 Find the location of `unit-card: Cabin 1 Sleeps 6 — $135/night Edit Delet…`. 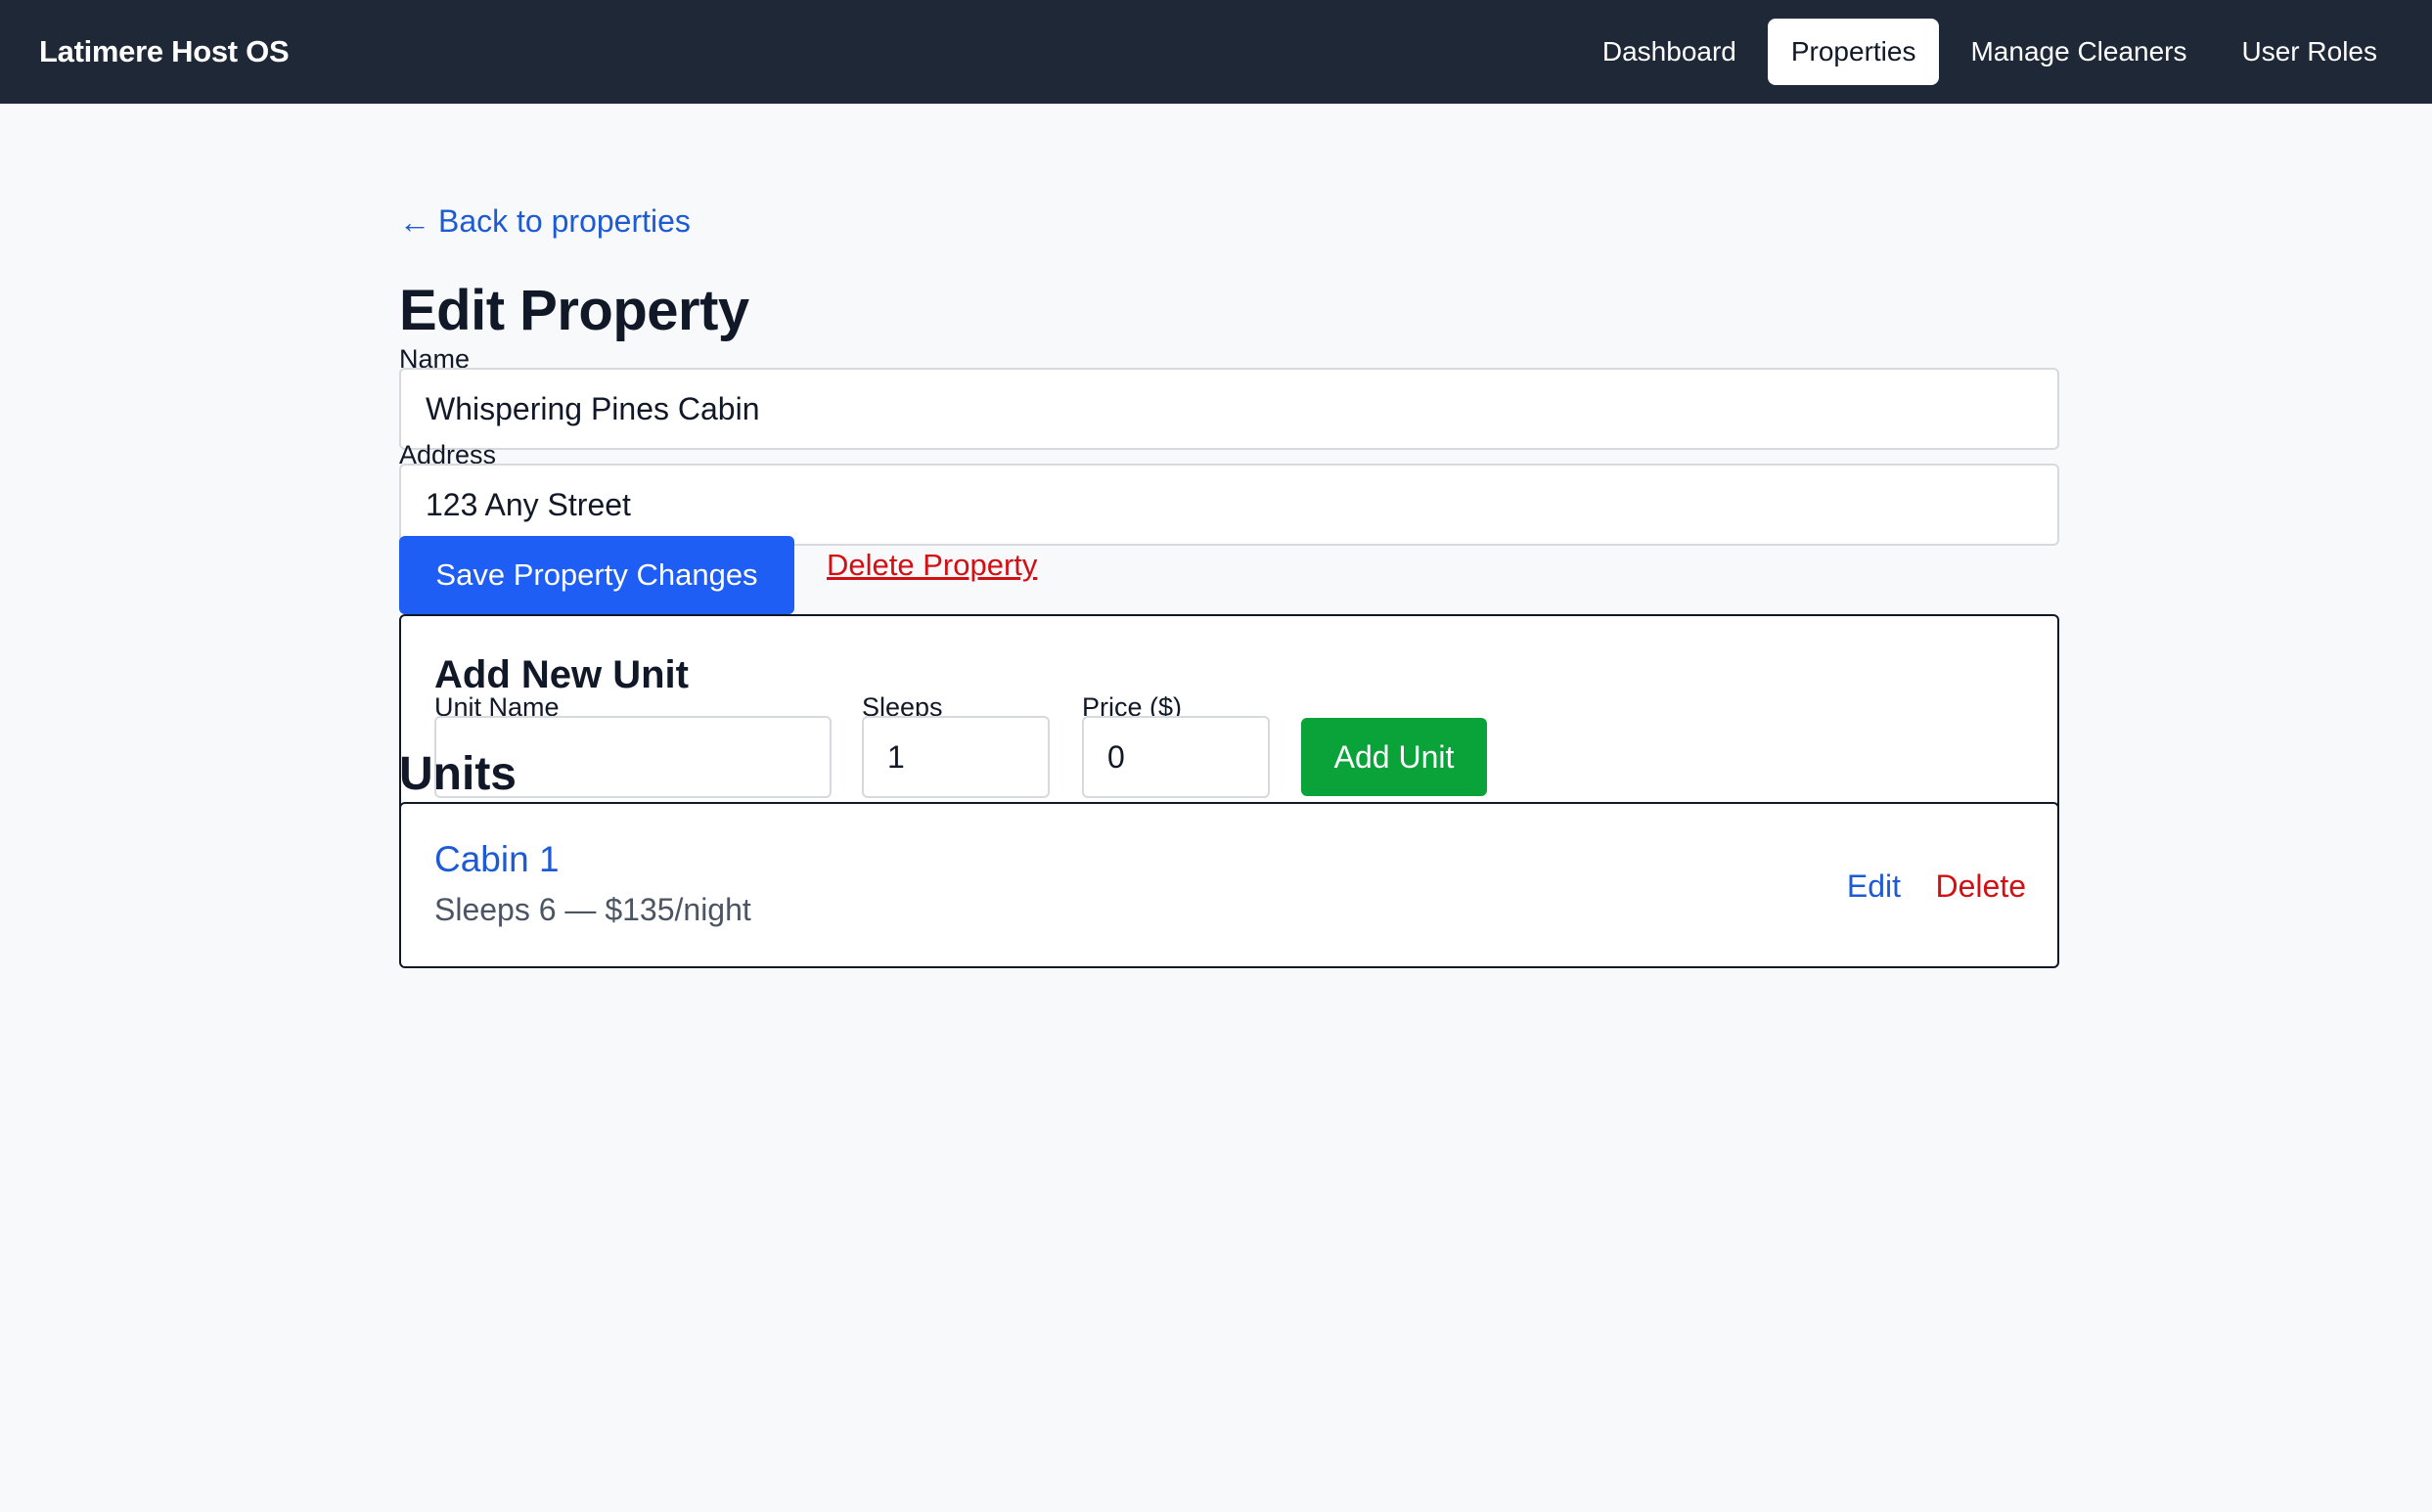

unit-card: Cabin 1 Sleeps 6 — $135/night Edit Delet… is located at coordinates (1229, 885).